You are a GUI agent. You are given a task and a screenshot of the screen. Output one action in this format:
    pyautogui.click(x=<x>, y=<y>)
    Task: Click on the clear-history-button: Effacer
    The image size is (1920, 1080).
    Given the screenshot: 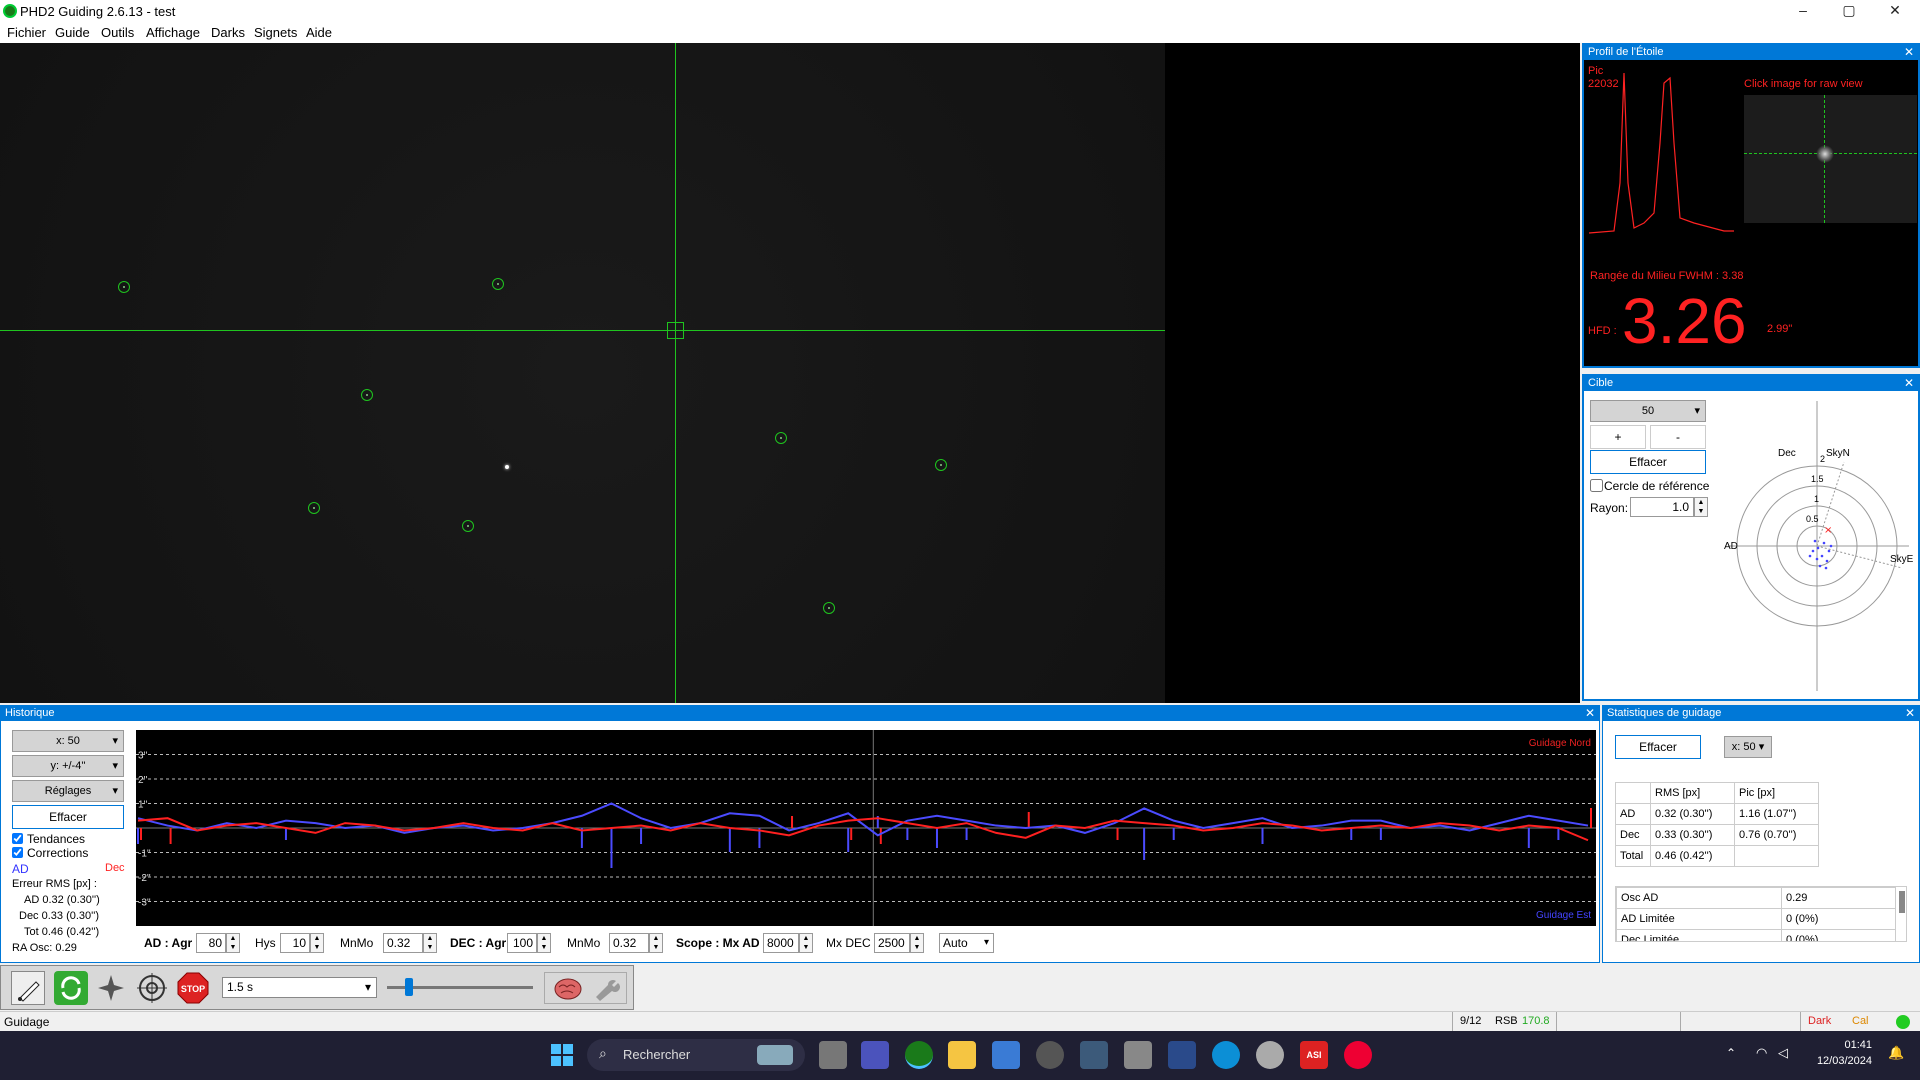 What is the action you would take?
    pyautogui.click(x=68, y=817)
    